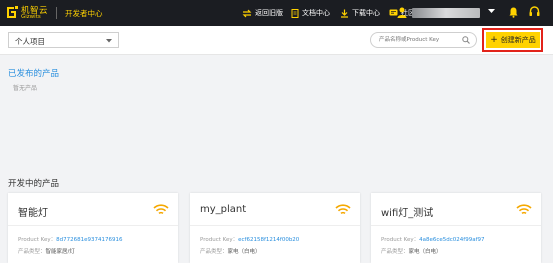  What do you see at coordinates (494, 39) in the screenshot?
I see `plus-icon: +` at bounding box center [494, 39].